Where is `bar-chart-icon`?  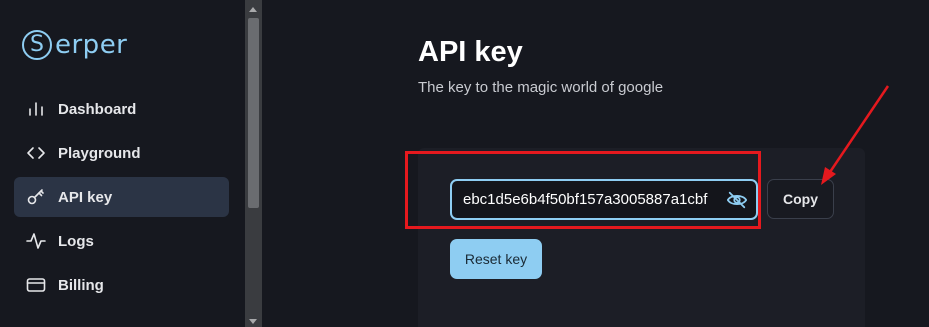
bar-chart-icon is located at coordinates (36, 109).